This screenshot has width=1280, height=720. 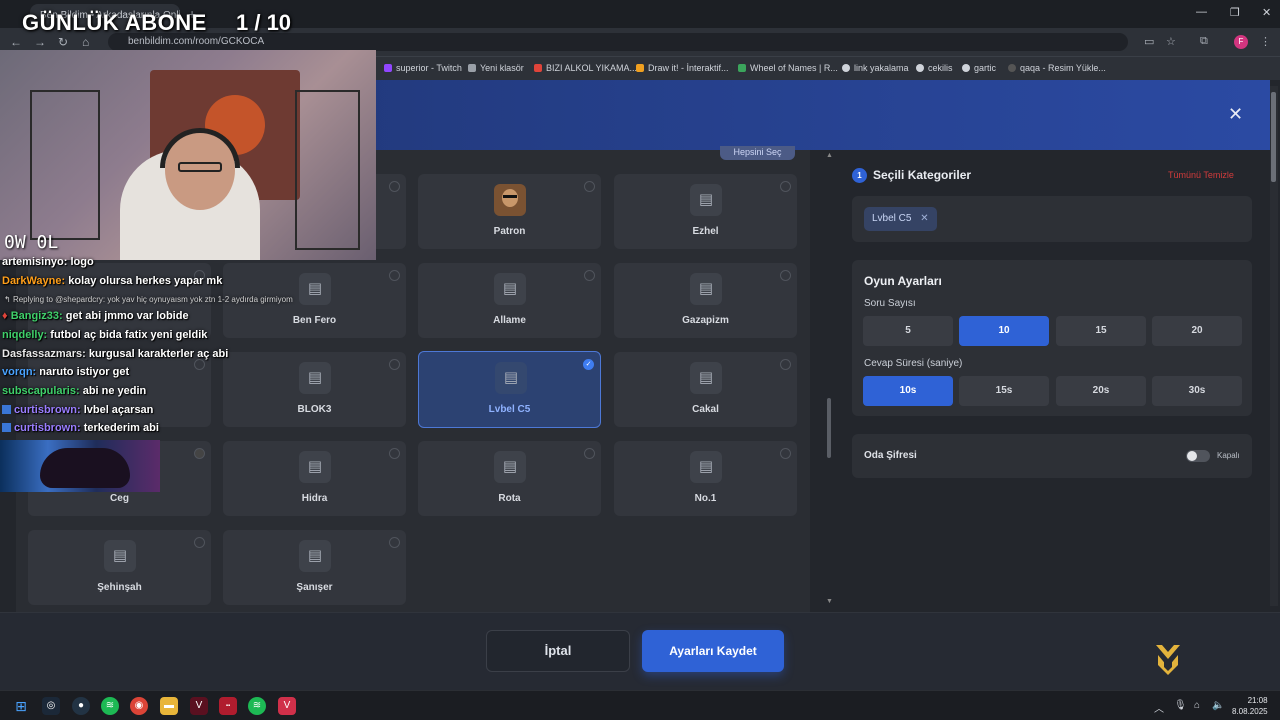 What do you see at coordinates (169, 706) in the screenshot?
I see `file-explorer-icon: ▬` at bounding box center [169, 706].